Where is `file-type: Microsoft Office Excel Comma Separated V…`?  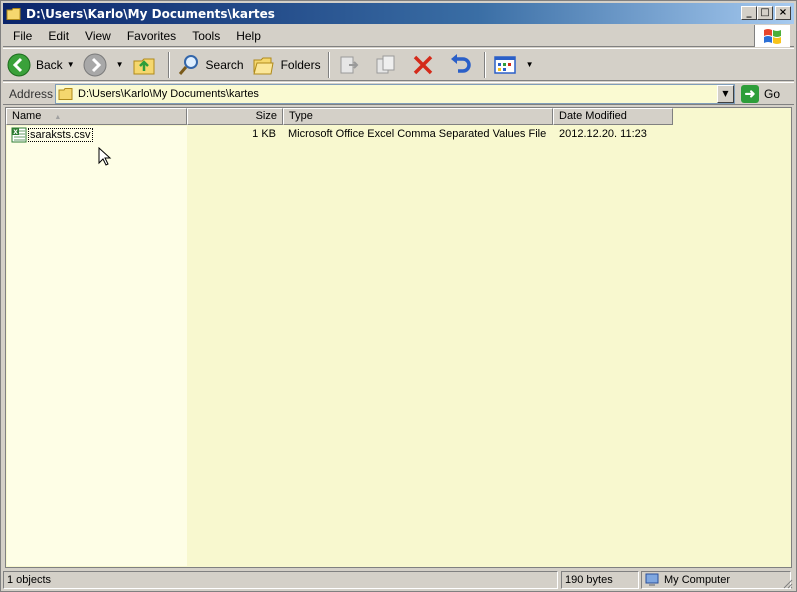 file-type: Microsoft Office Excel Comma Separated V… is located at coordinates (417, 134).